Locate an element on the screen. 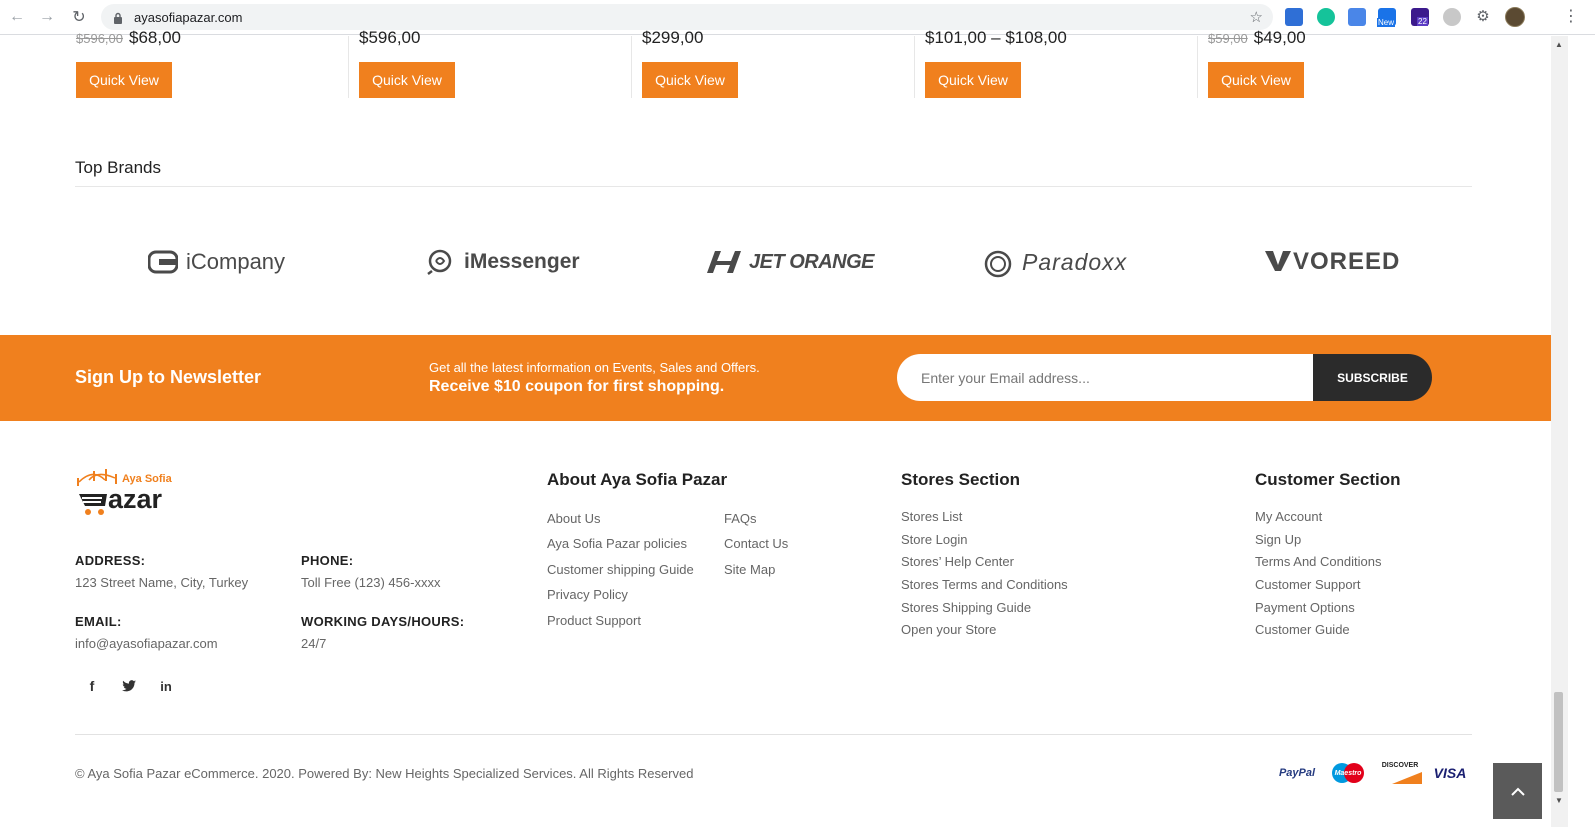 This screenshot has width=1595, height=827. new-badge: New is located at coordinates (1386, 22).